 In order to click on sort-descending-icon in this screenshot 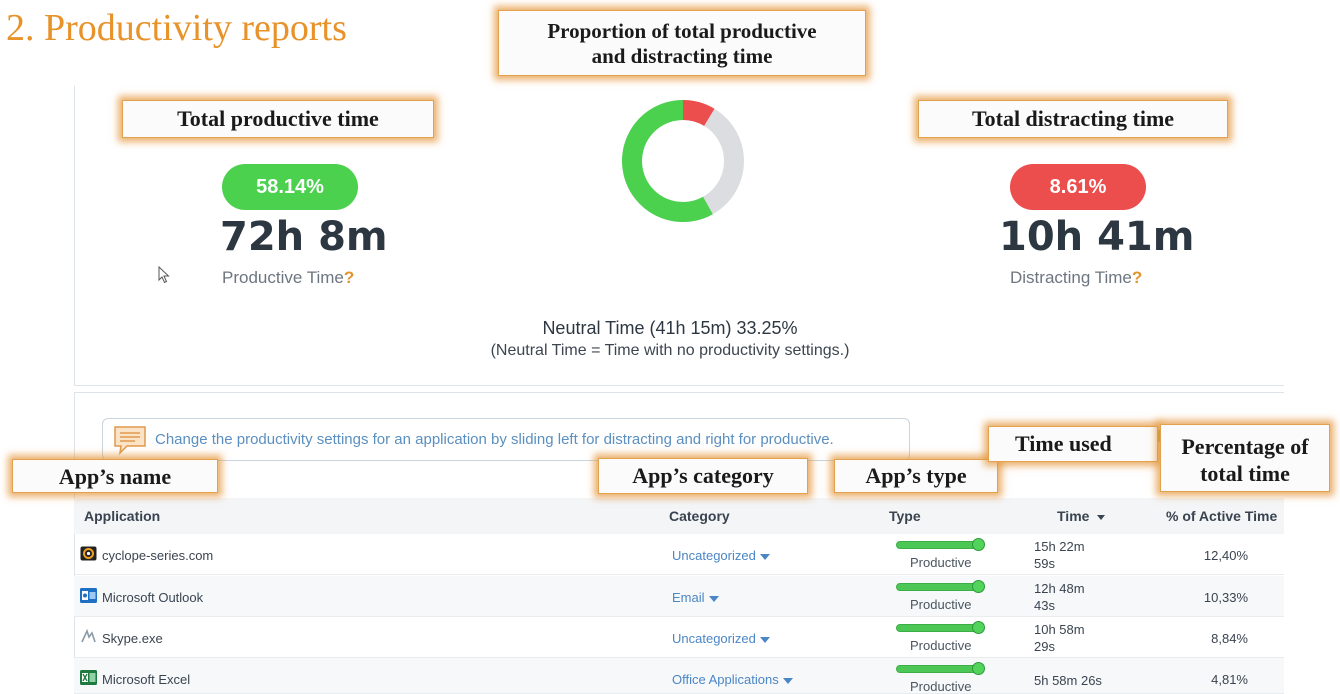, I will do `click(1101, 517)`.